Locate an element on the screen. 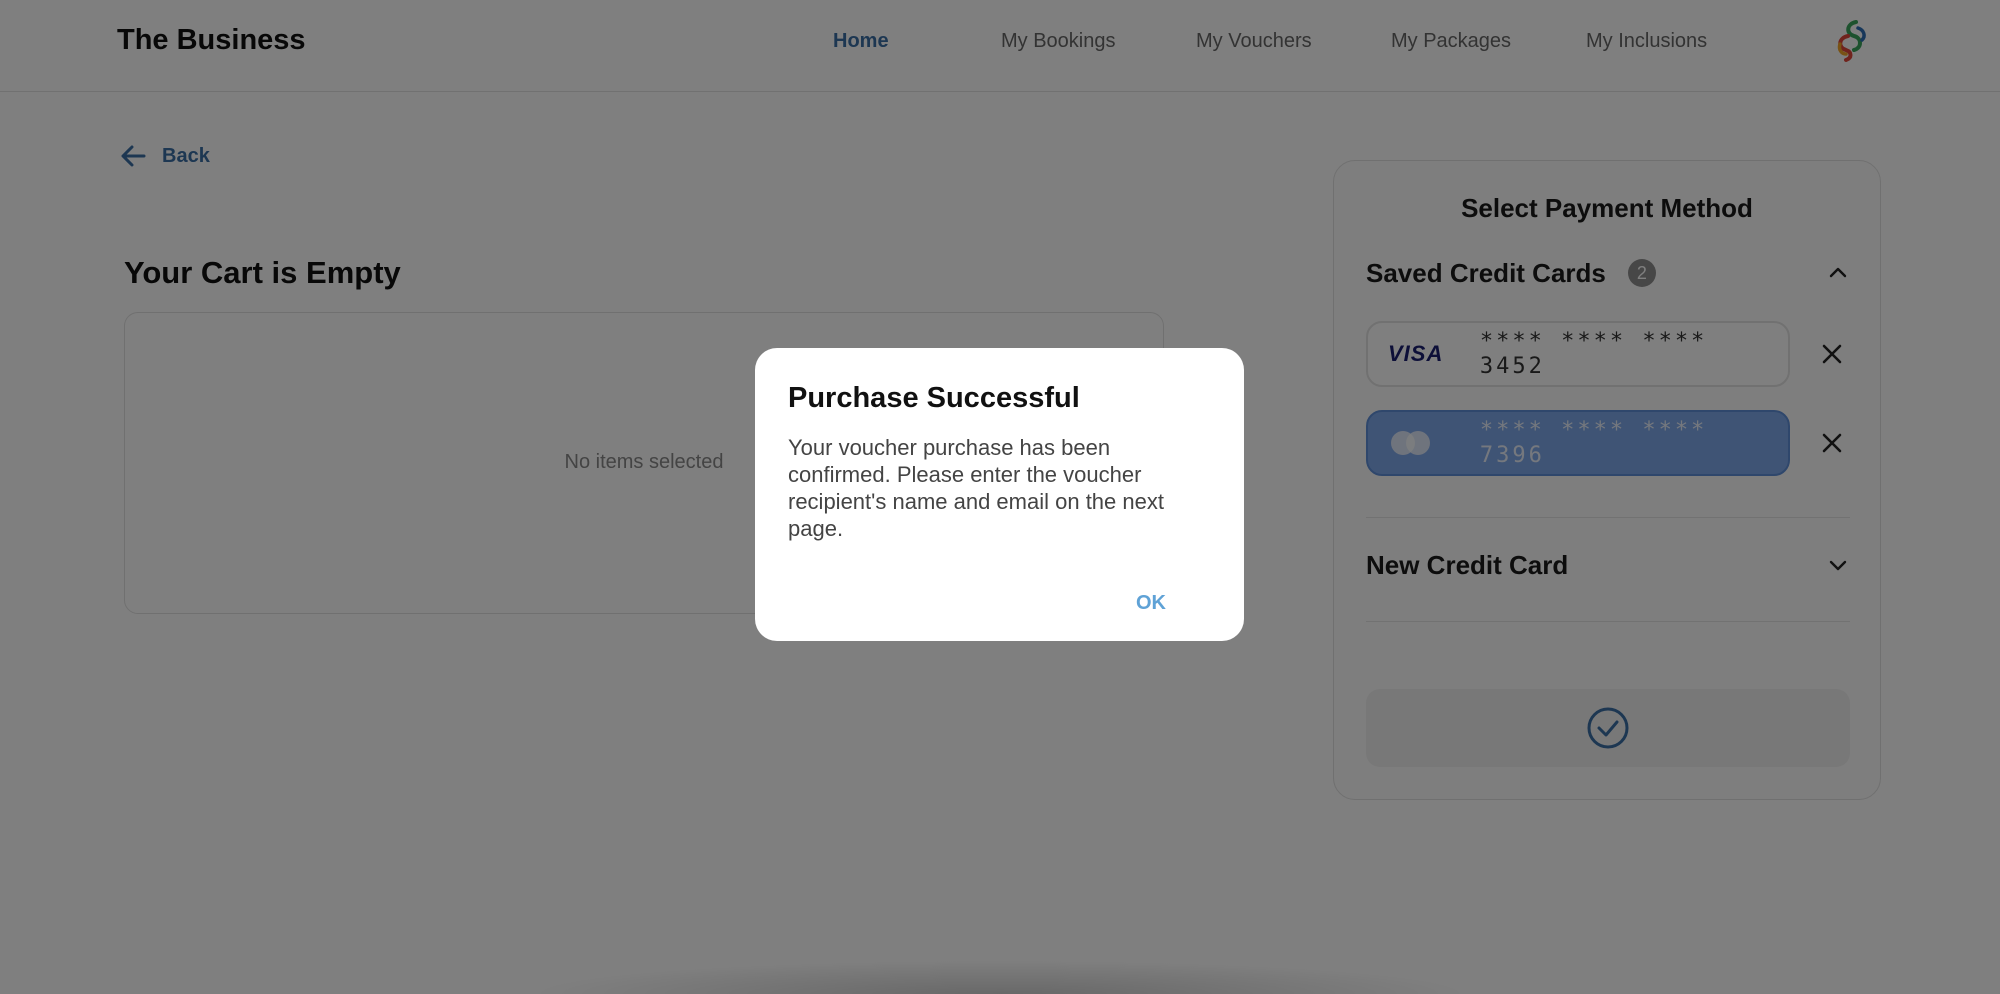 The height and width of the screenshot is (994, 2000). dialog-title: Purchase Successful is located at coordinates (934, 398).